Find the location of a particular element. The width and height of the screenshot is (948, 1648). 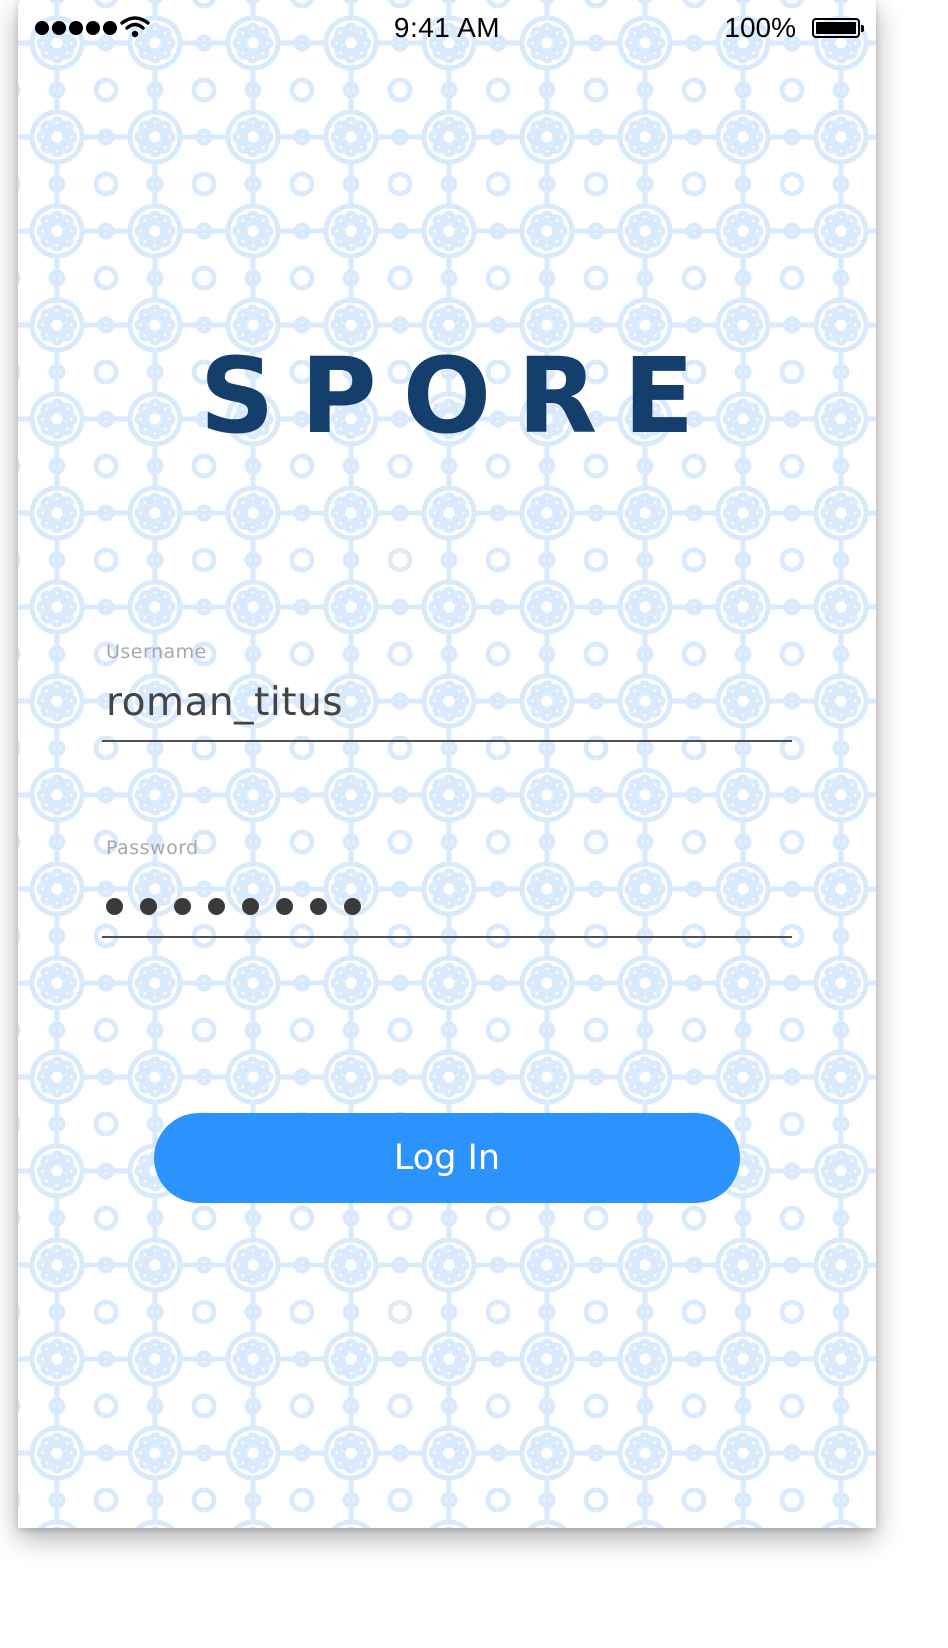

password-field: Password is located at coordinates (447, 887).